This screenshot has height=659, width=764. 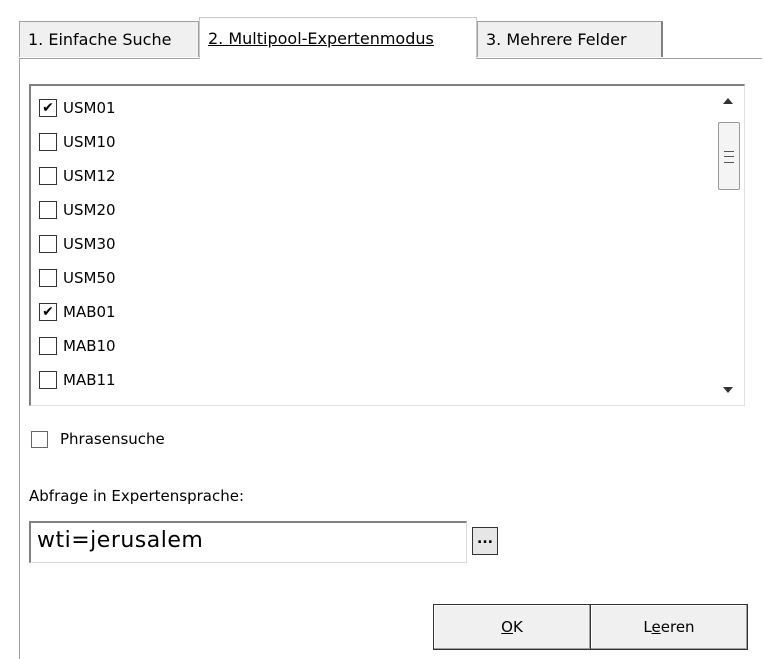 What do you see at coordinates (517, 627) in the screenshot?
I see `ok-label-rest: K` at bounding box center [517, 627].